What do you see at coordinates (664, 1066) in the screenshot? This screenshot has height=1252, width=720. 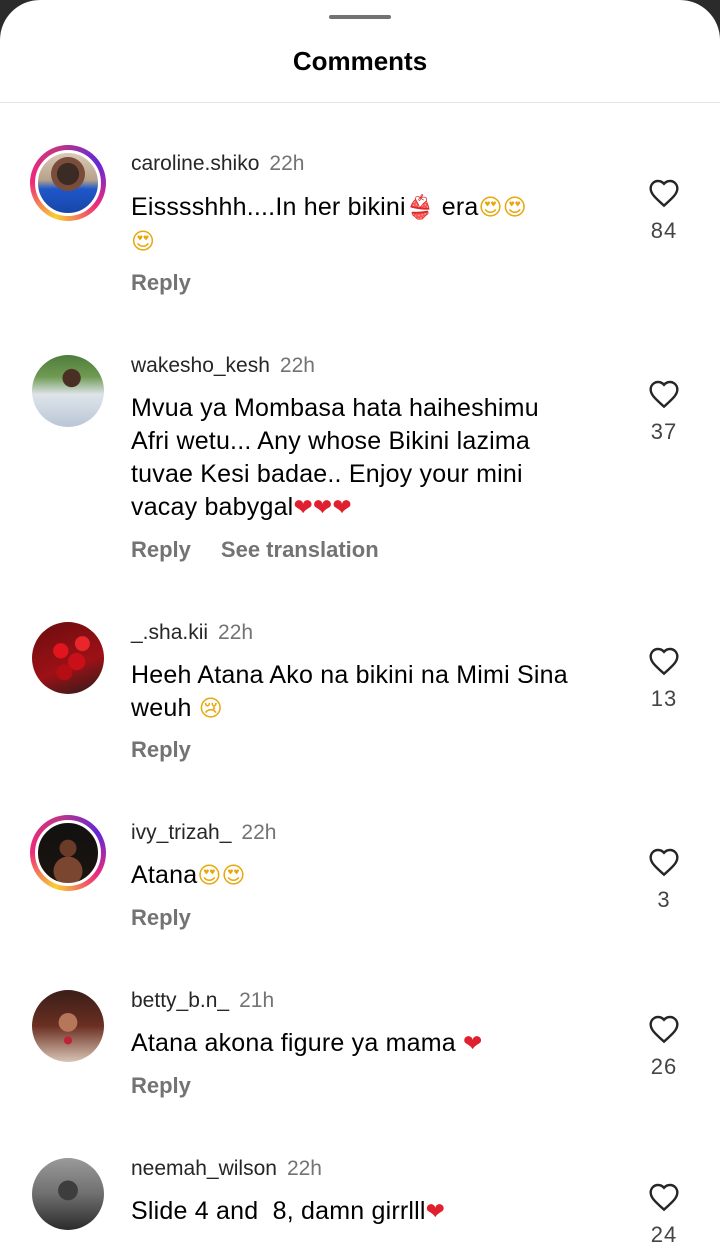 I see `like-count: 26` at bounding box center [664, 1066].